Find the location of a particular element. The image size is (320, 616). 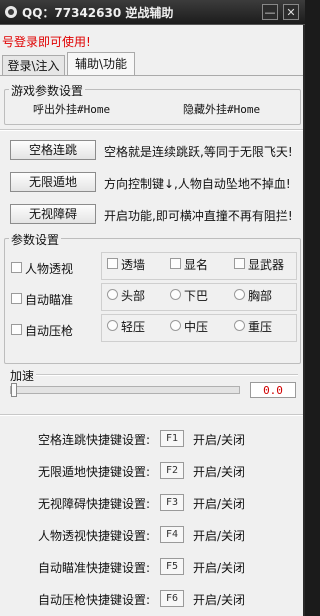

hotkey-action-underground: 开启/关闭 is located at coordinates (219, 472).